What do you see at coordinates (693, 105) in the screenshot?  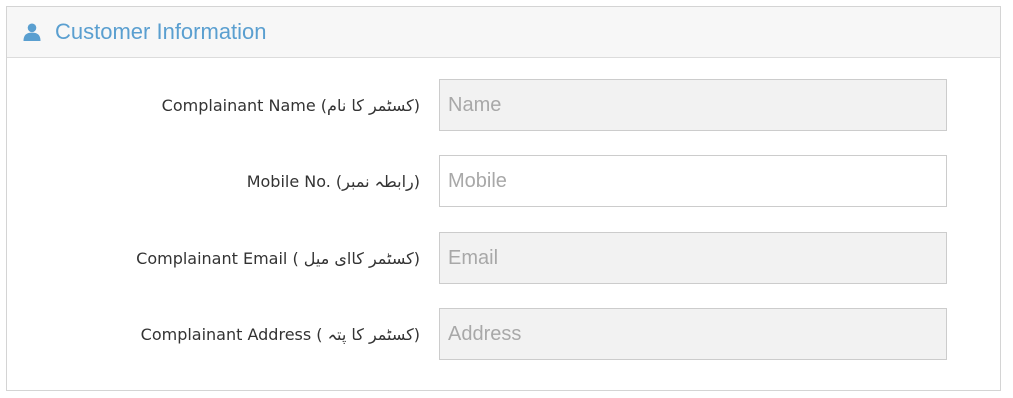 I see `complainant-name-input` at bounding box center [693, 105].